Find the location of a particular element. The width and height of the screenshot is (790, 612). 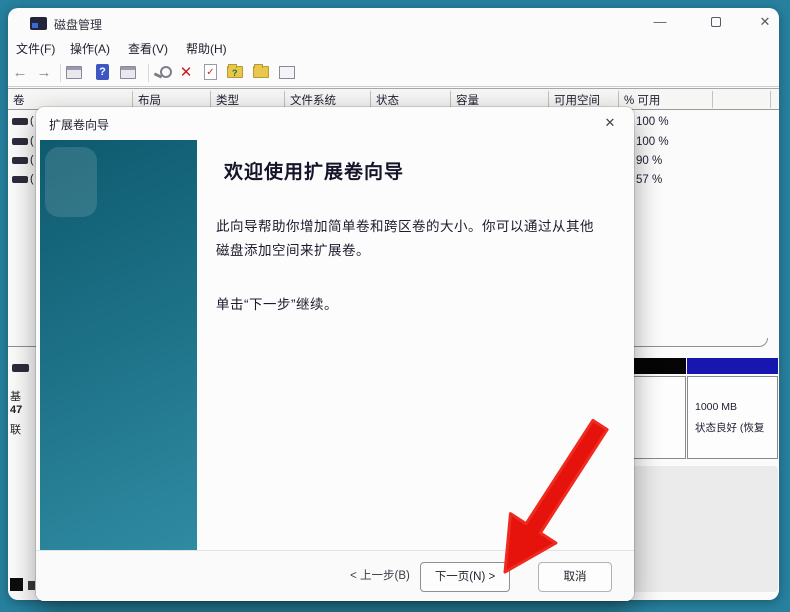

toolbar: ← → ? ✕ ✓ ? is located at coordinates (393, 73).